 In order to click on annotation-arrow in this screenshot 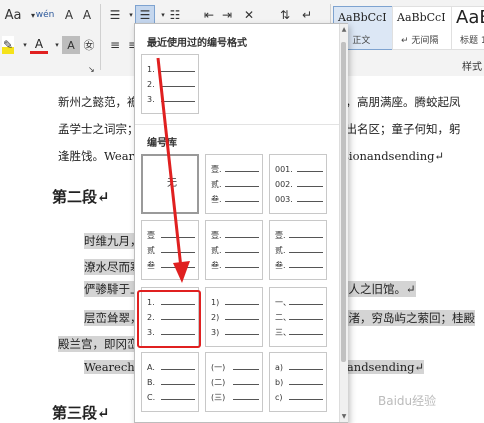, I will do `click(173, 170)`.